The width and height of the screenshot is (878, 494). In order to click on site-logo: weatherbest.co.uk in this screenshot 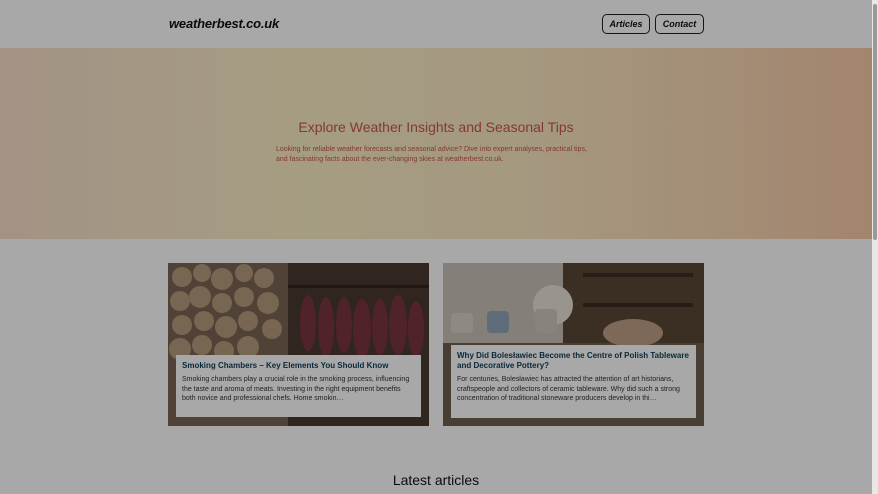, I will do `click(224, 23)`.